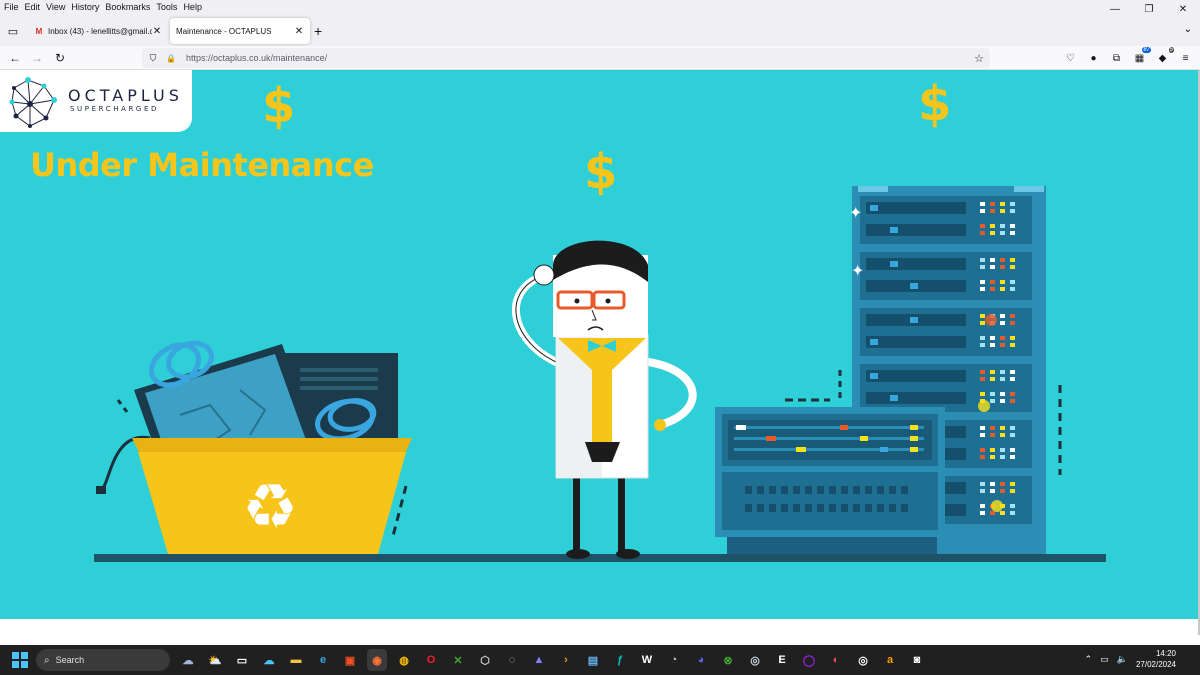  What do you see at coordinates (1156, 659) in the screenshot?
I see `clock: 14:20 27/02/2024` at bounding box center [1156, 659].